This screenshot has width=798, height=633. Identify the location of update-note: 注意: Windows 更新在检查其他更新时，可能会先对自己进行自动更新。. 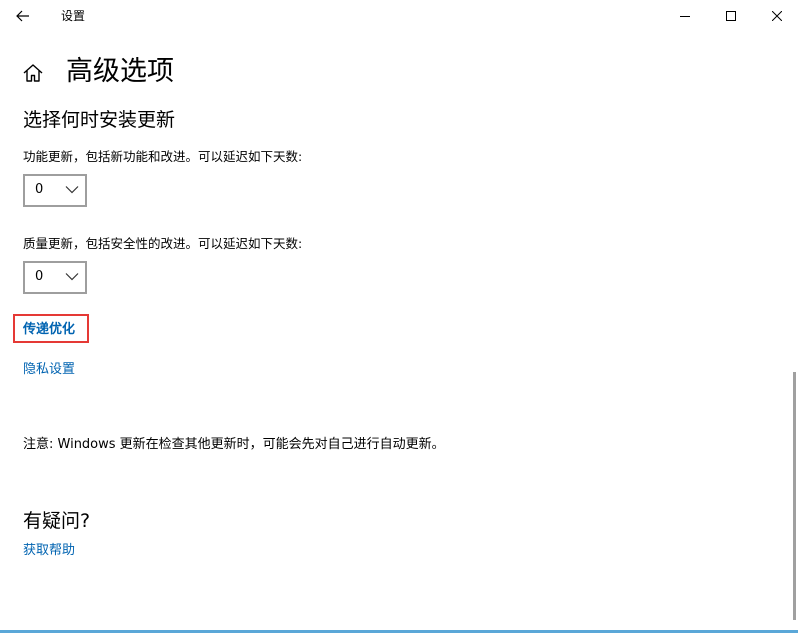
(234, 444).